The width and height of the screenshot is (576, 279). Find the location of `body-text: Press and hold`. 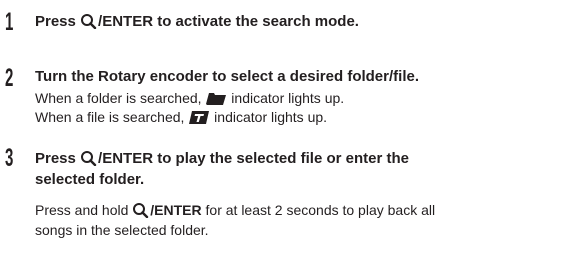

body-text: Press and hold is located at coordinates (82, 210).